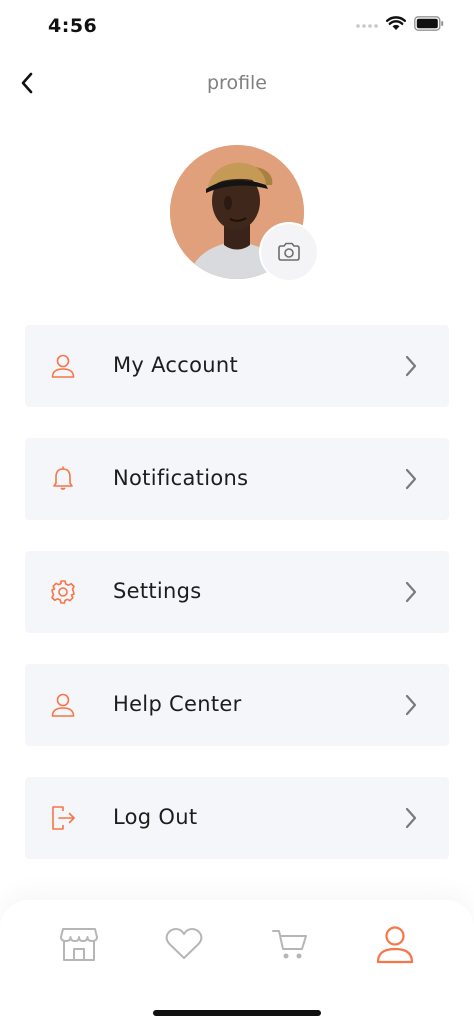 The height and width of the screenshot is (1025, 474). I want to click on page-title: profile, so click(236, 83).